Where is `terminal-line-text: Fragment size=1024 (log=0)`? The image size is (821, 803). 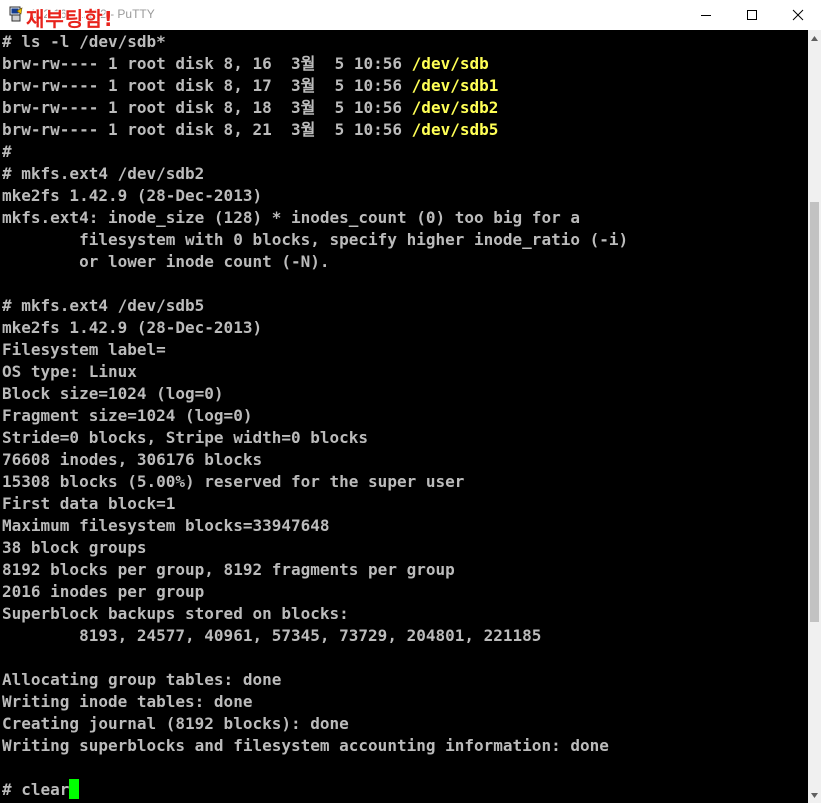 terminal-line-text: Fragment size=1024 (log=0) is located at coordinates (127, 415).